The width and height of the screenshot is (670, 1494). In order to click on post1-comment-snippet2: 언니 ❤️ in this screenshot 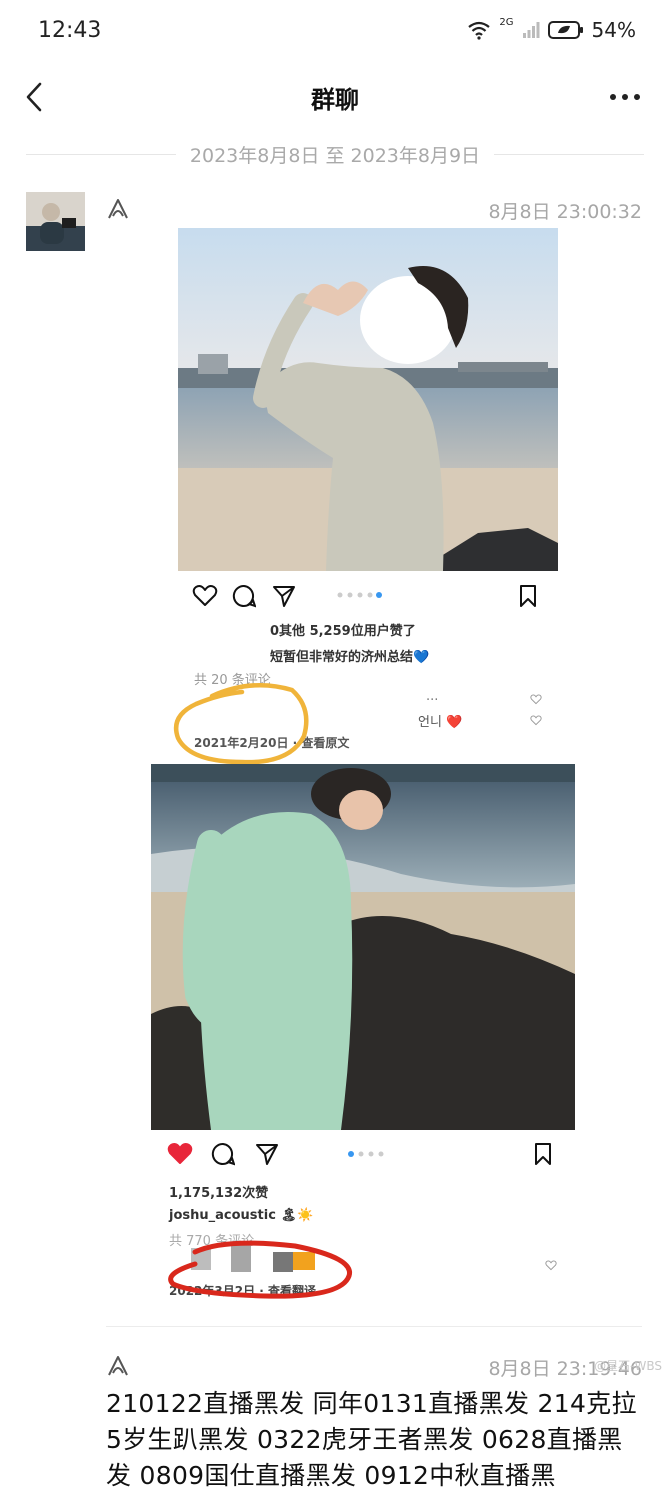, I will do `click(440, 722)`.